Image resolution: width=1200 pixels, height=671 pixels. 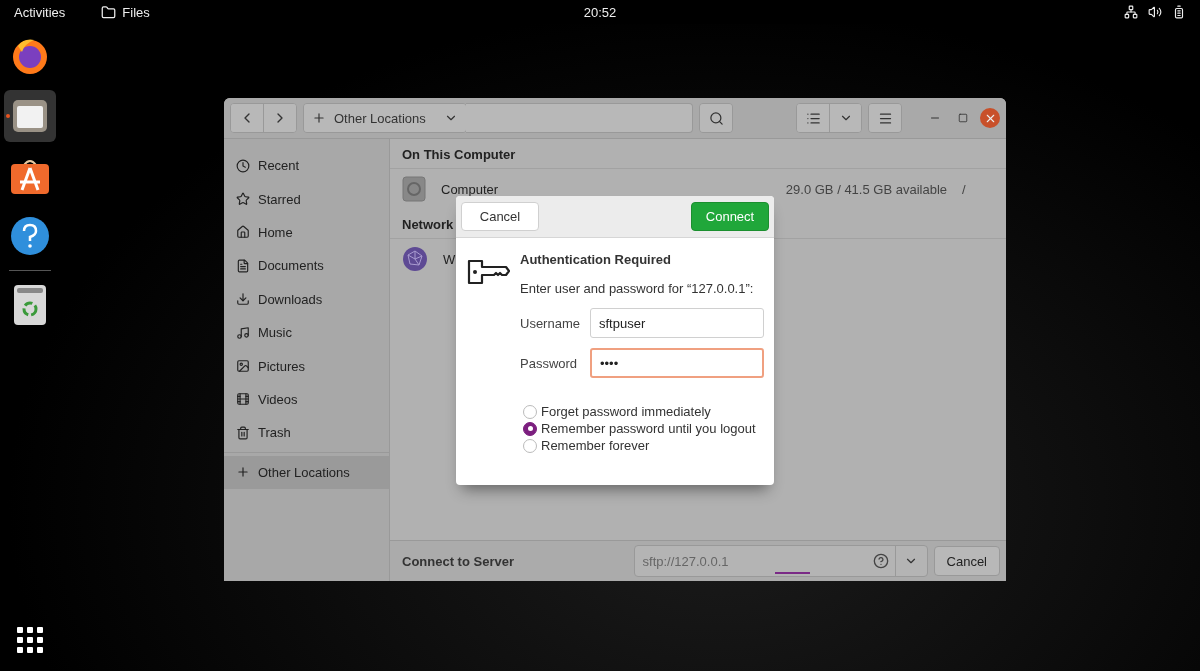 I want to click on location-name: W, so click(x=449, y=259).